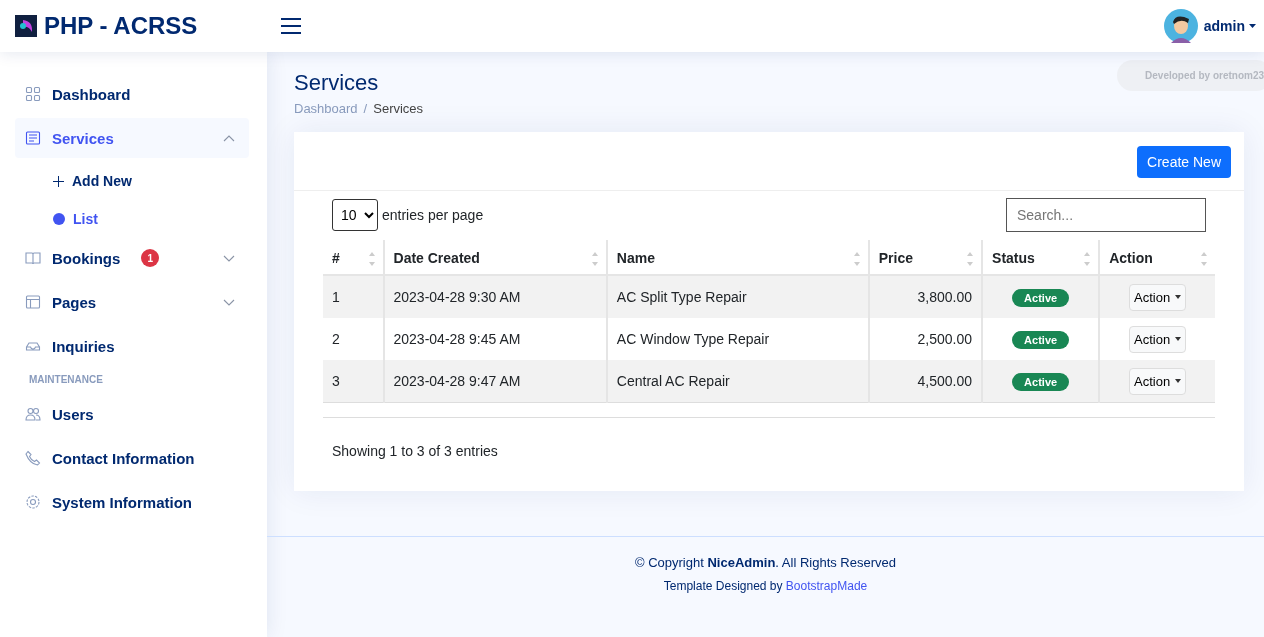 The image size is (1264, 637). Describe the element at coordinates (33, 458) in the screenshot. I see `phone-icon` at that location.